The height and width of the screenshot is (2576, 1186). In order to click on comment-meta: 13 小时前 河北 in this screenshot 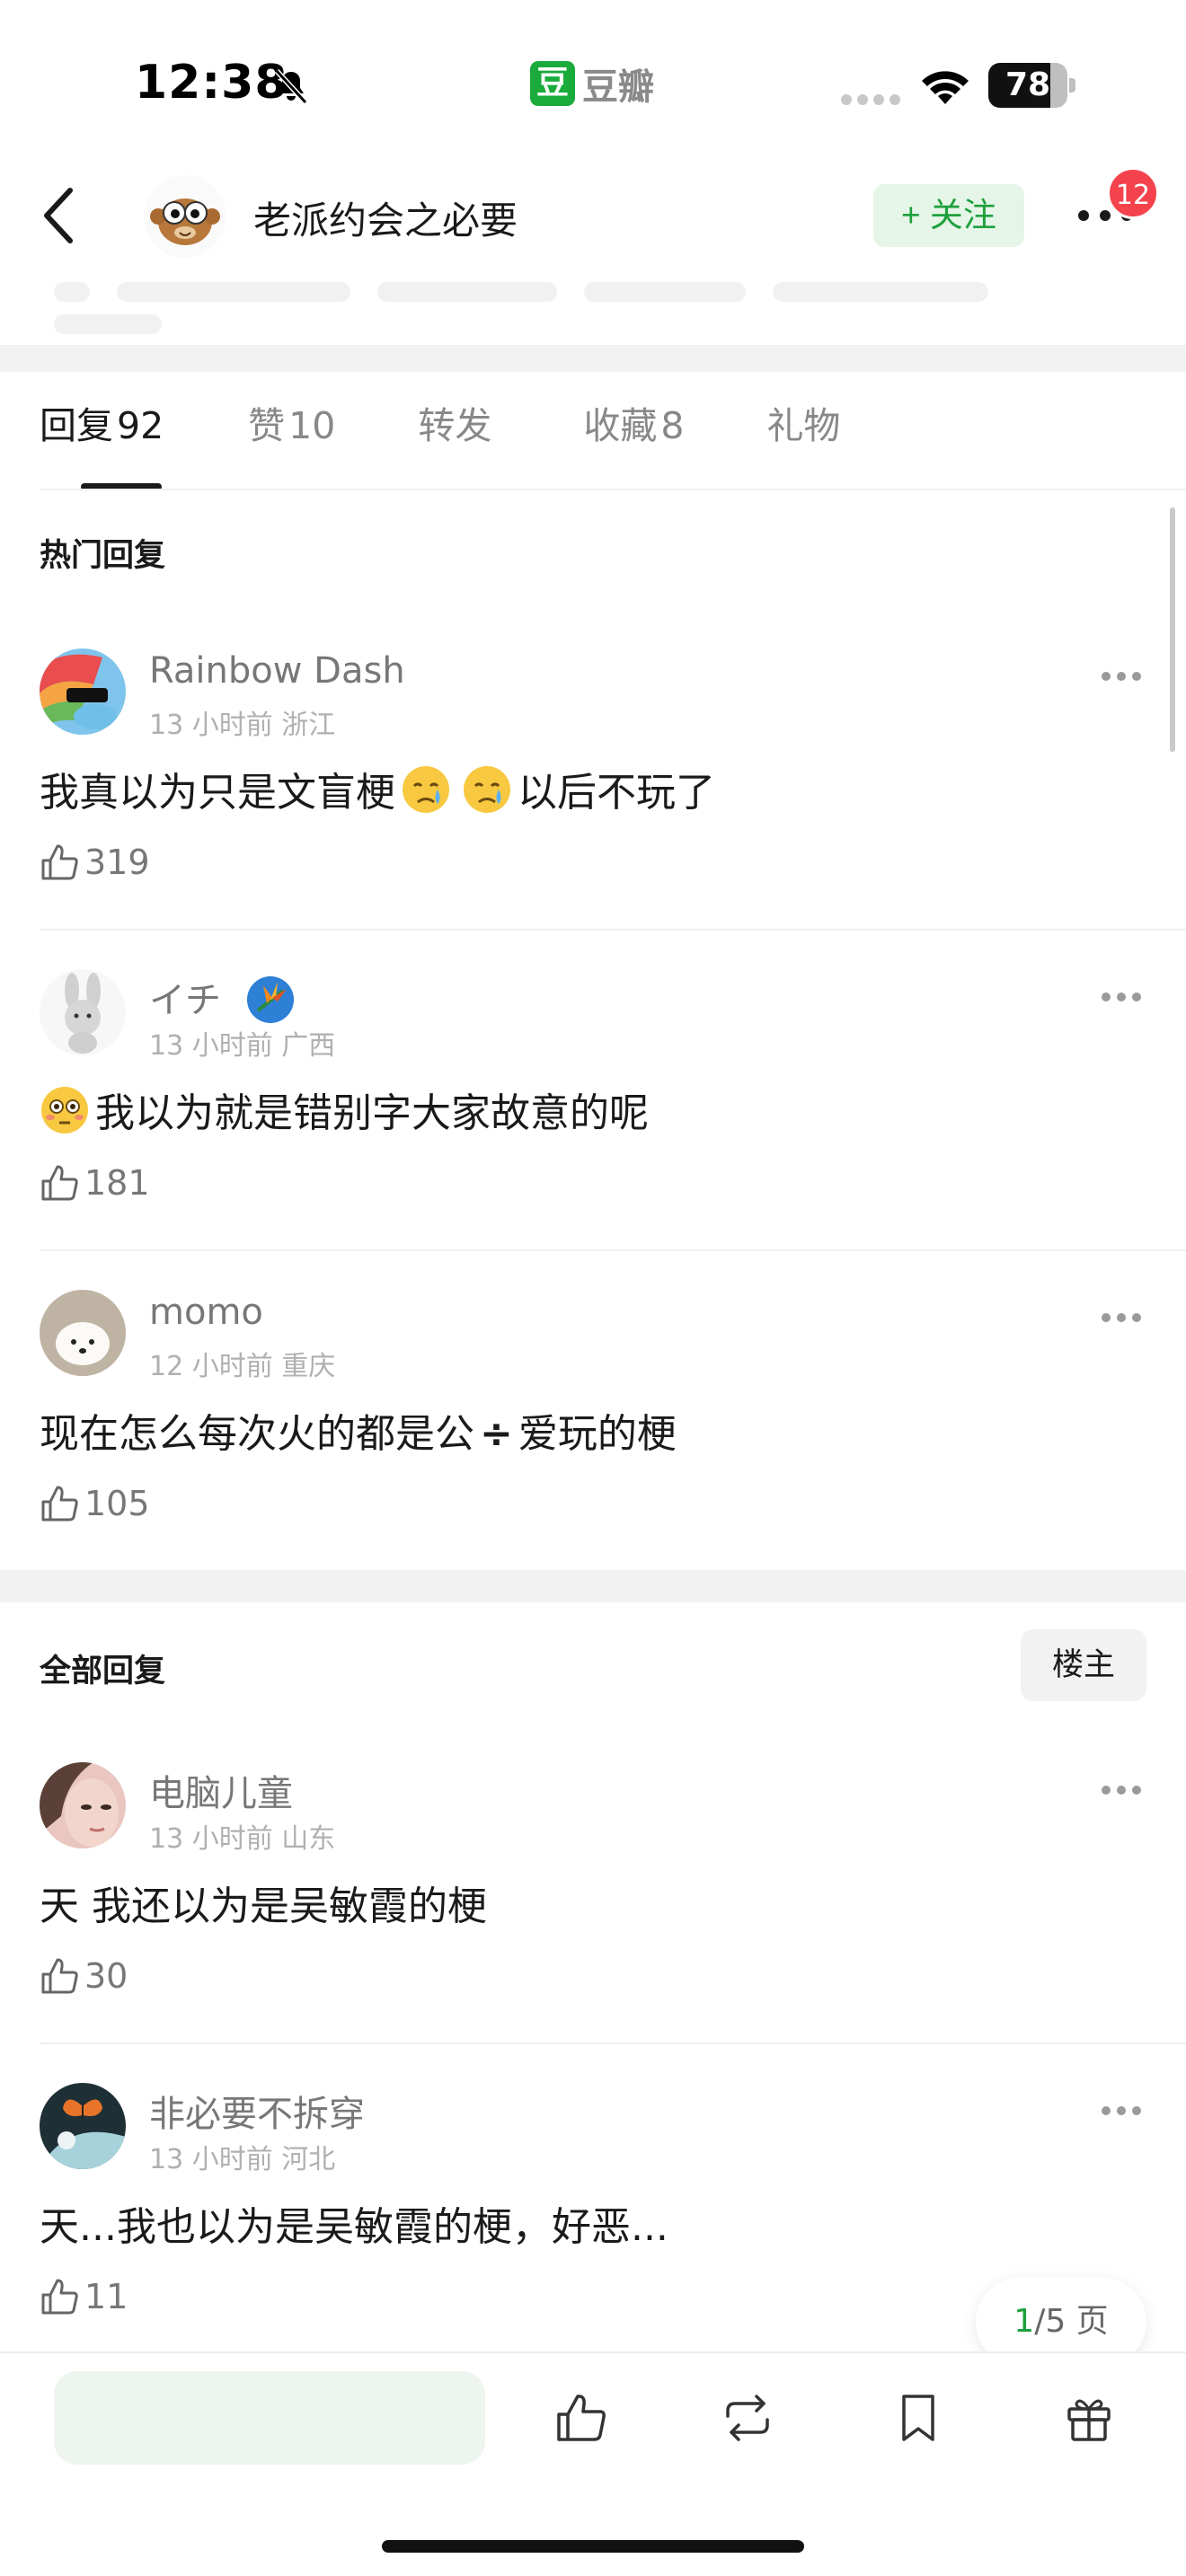, I will do `click(242, 2159)`.